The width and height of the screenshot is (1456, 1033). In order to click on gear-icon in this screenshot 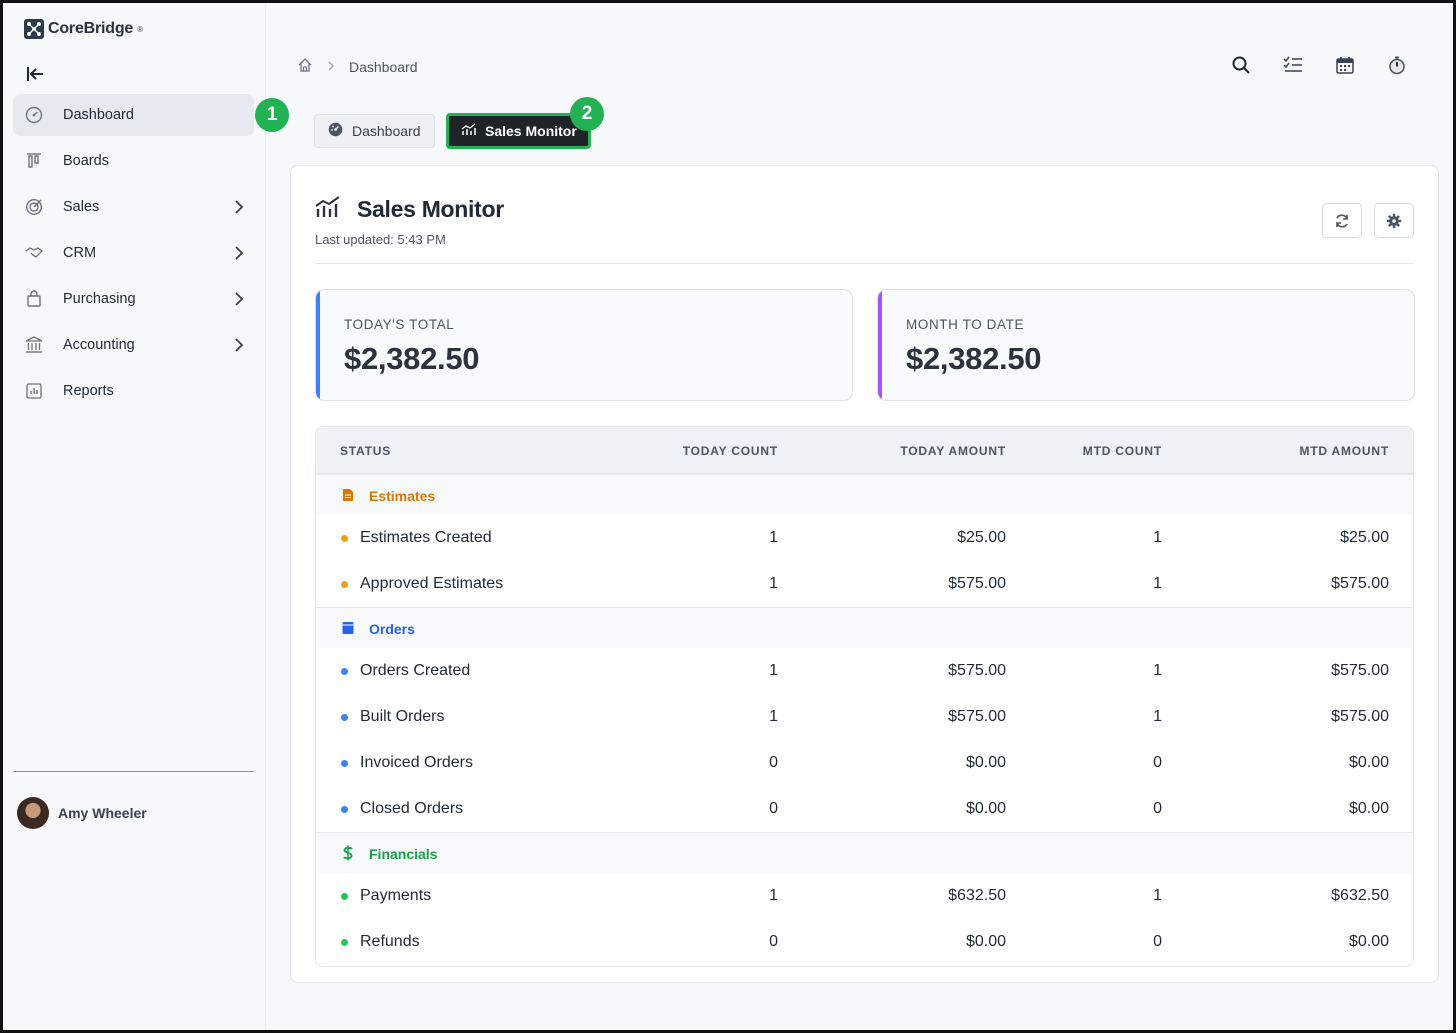, I will do `click(1394, 220)`.